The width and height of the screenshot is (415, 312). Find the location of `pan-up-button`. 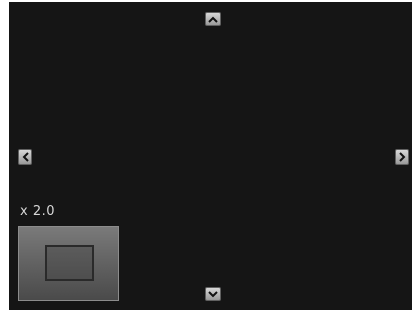

pan-up-button is located at coordinates (213, 19).